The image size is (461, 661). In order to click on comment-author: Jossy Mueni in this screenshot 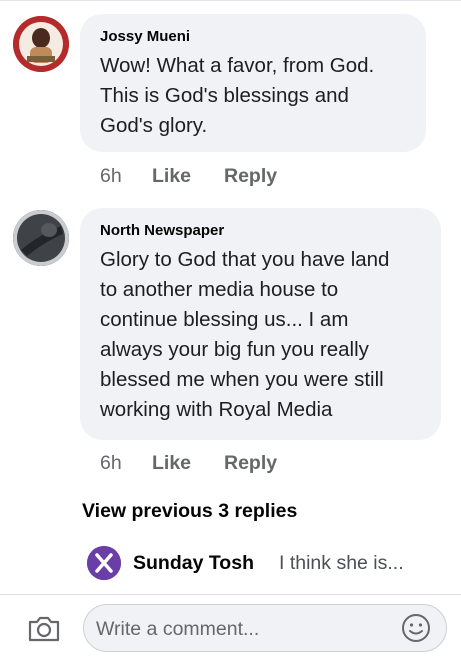, I will do `click(145, 36)`.